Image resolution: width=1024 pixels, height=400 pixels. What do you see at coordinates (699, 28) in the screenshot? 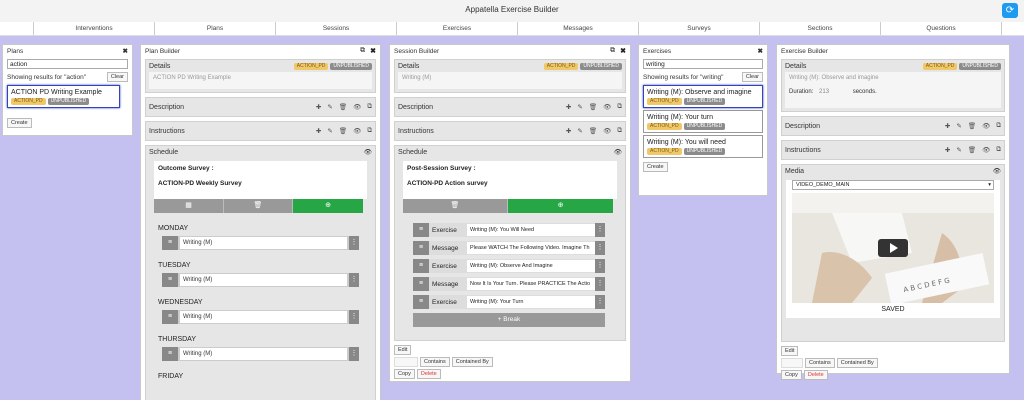
I see `tab-surveys: Surveys` at bounding box center [699, 28].